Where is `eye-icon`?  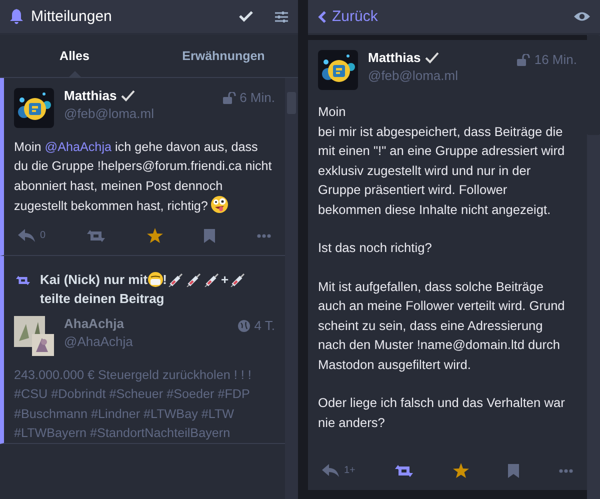 eye-icon is located at coordinates (582, 16).